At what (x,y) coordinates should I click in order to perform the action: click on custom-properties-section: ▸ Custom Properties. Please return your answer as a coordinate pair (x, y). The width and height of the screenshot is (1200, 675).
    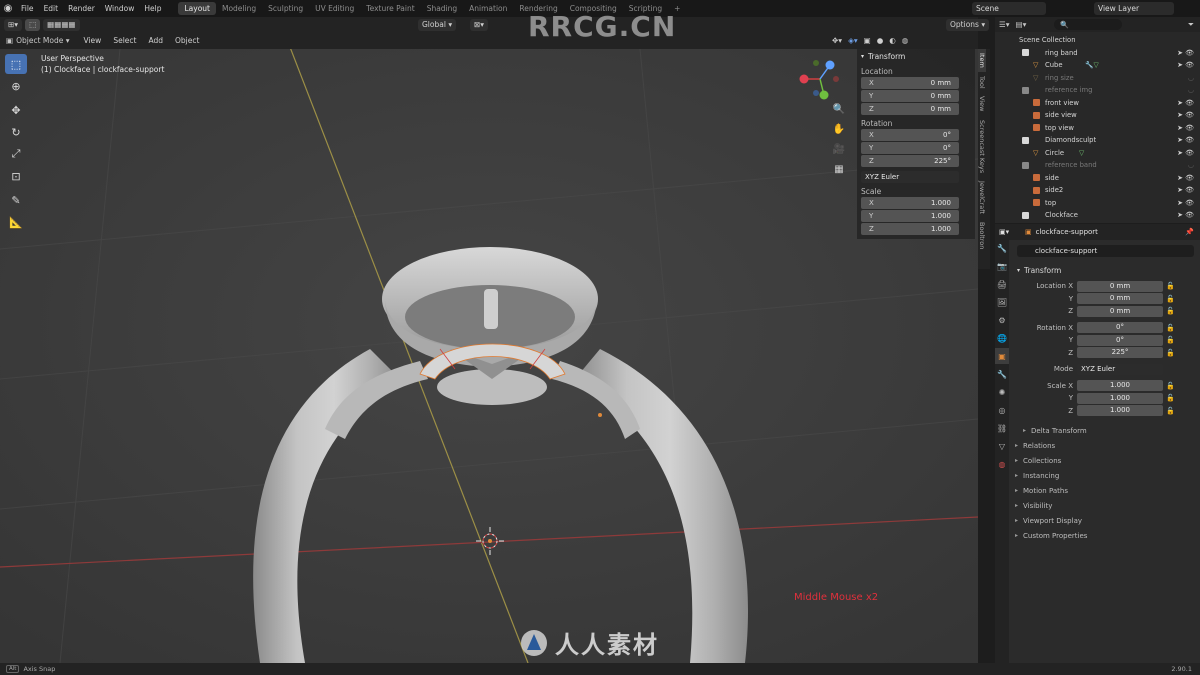
    Looking at the image, I should click on (1104, 535).